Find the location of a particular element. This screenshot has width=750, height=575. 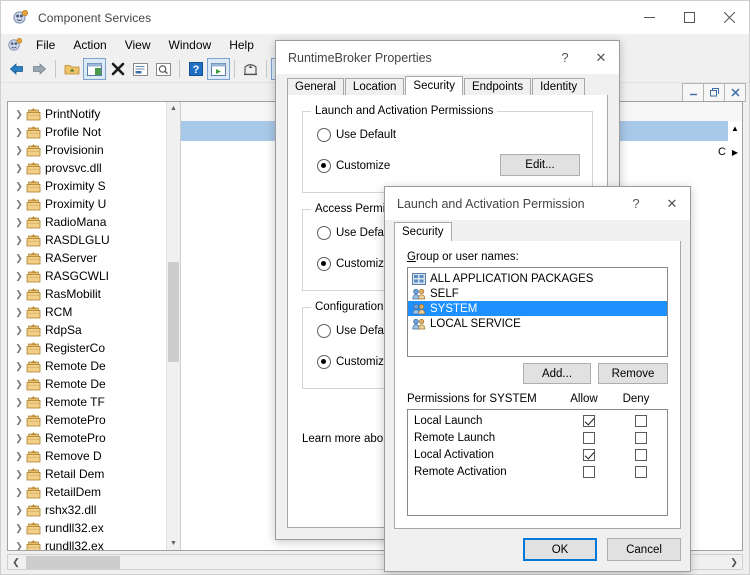

tree-item: ❯ RCM is located at coordinates (87, 312).